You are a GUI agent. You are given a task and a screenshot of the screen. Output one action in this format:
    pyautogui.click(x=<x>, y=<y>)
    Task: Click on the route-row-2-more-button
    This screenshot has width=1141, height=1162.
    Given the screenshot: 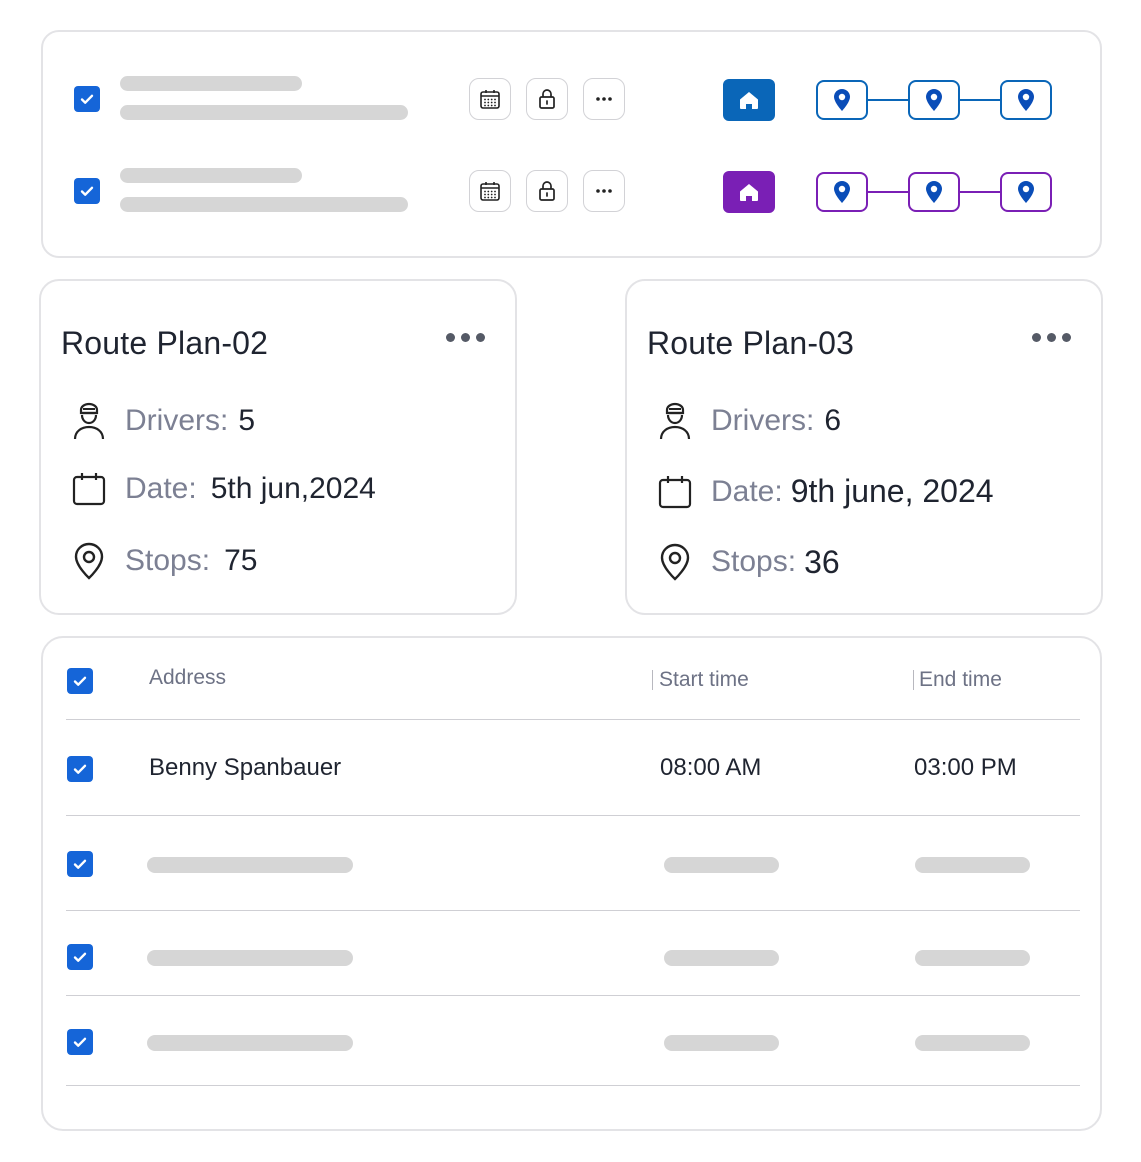 What is the action you would take?
    pyautogui.click(x=604, y=191)
    